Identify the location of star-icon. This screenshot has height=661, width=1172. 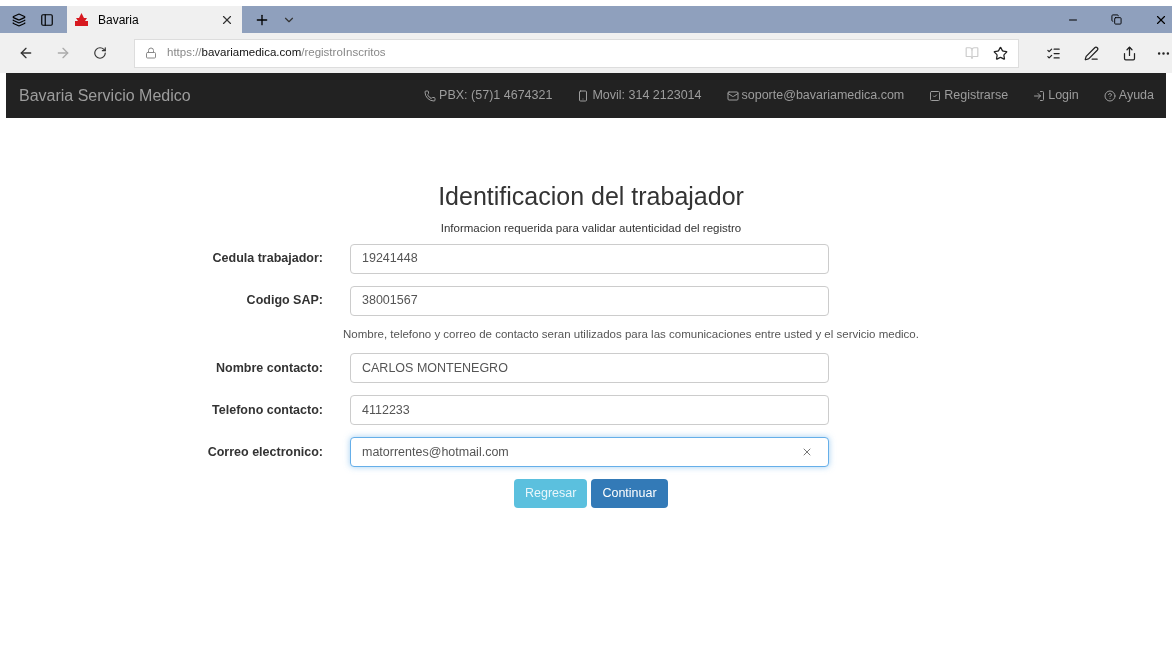
(1000, 53).